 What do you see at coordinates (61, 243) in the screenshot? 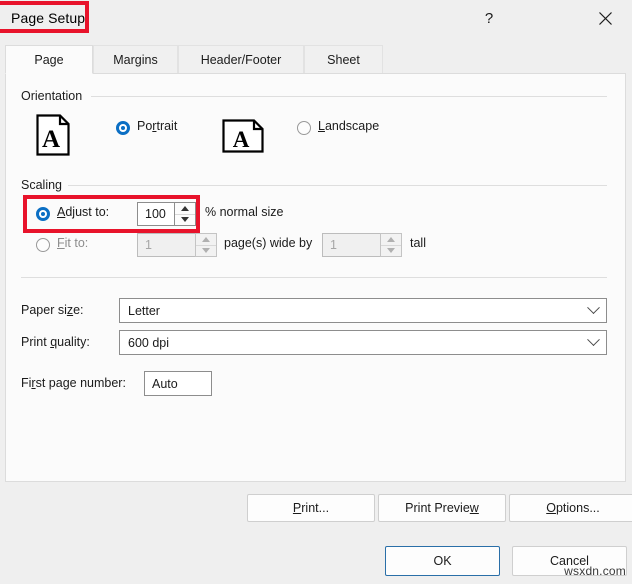
I see `fit-to-label-key: F` at bounding box center [61, 243].